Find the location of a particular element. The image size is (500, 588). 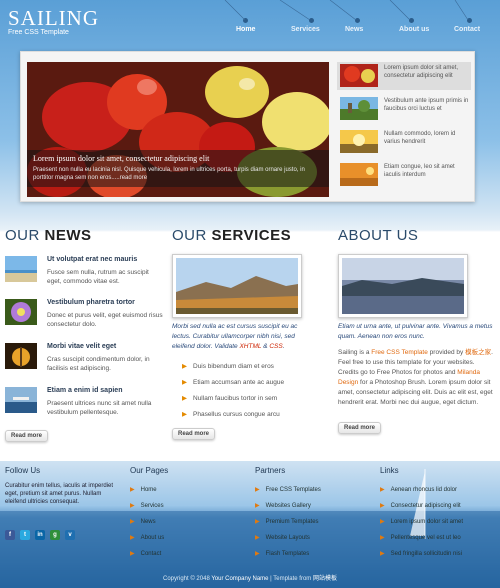

footer-link: ▶ Sed fringilla sollicitudin nisi is located at coordinates (421, 553).